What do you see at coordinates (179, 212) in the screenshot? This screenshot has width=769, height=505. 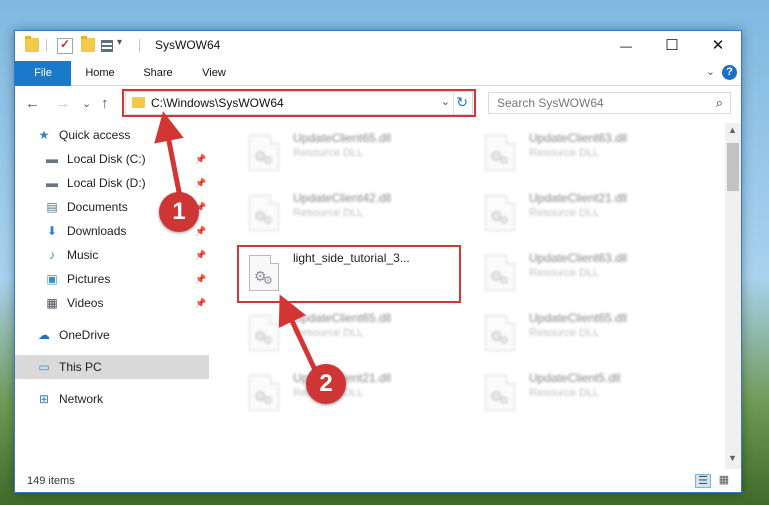 I see `callout-badge-1: 1` at bounding box center [179, 212].